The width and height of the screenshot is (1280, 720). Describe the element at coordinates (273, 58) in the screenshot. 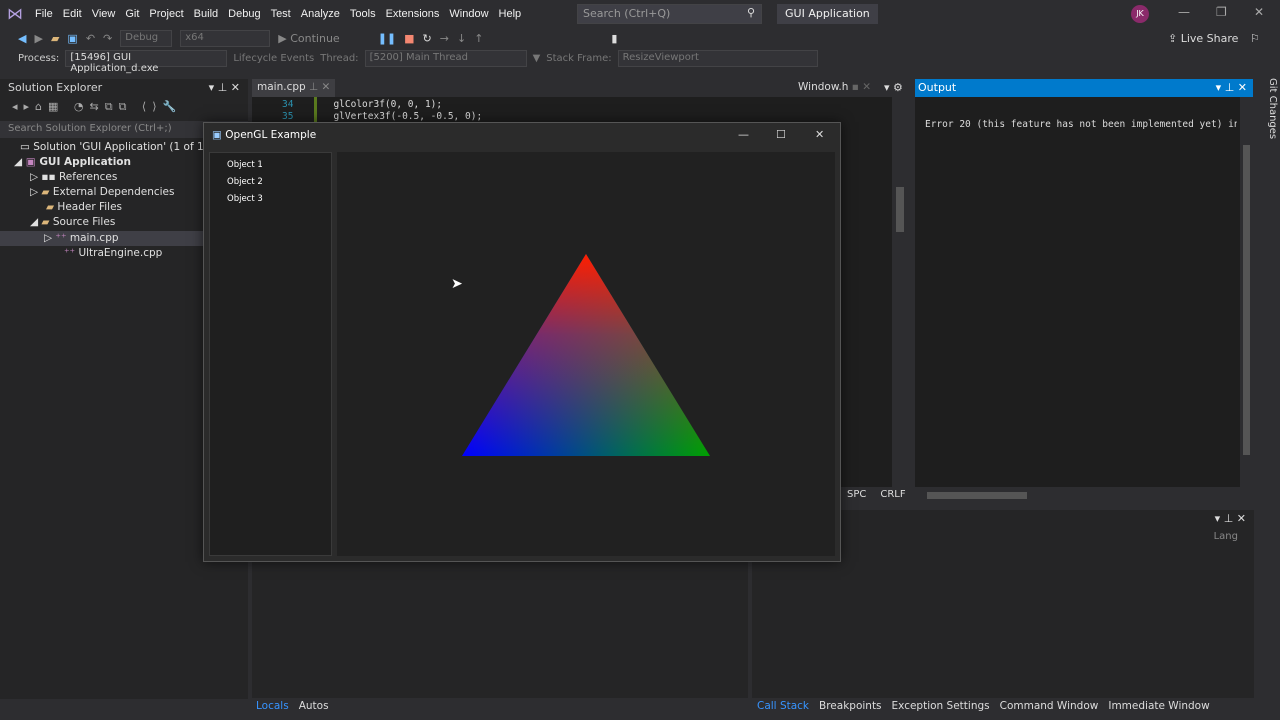

I see `lifecycle-events-button: Lifecycle Events` at that location.